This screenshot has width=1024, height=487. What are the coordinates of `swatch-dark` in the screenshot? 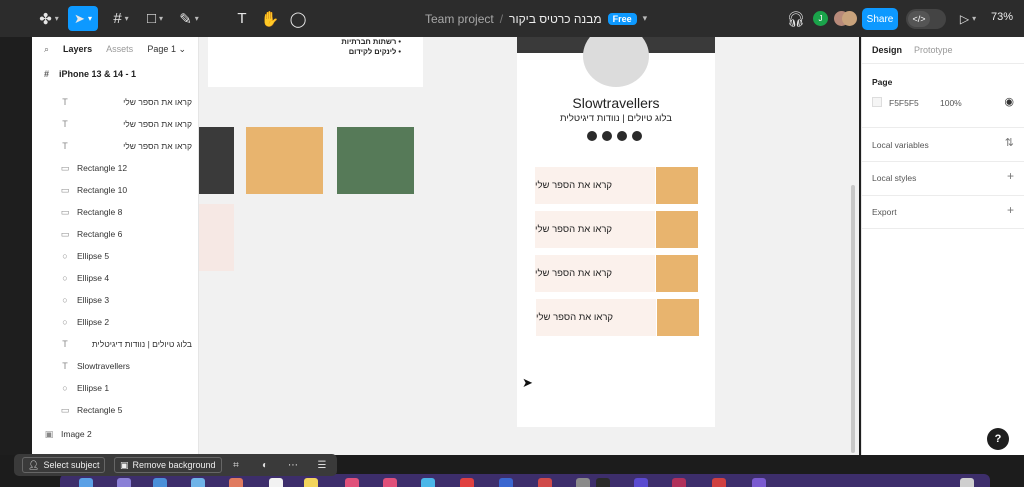 It's located at (216, 160).